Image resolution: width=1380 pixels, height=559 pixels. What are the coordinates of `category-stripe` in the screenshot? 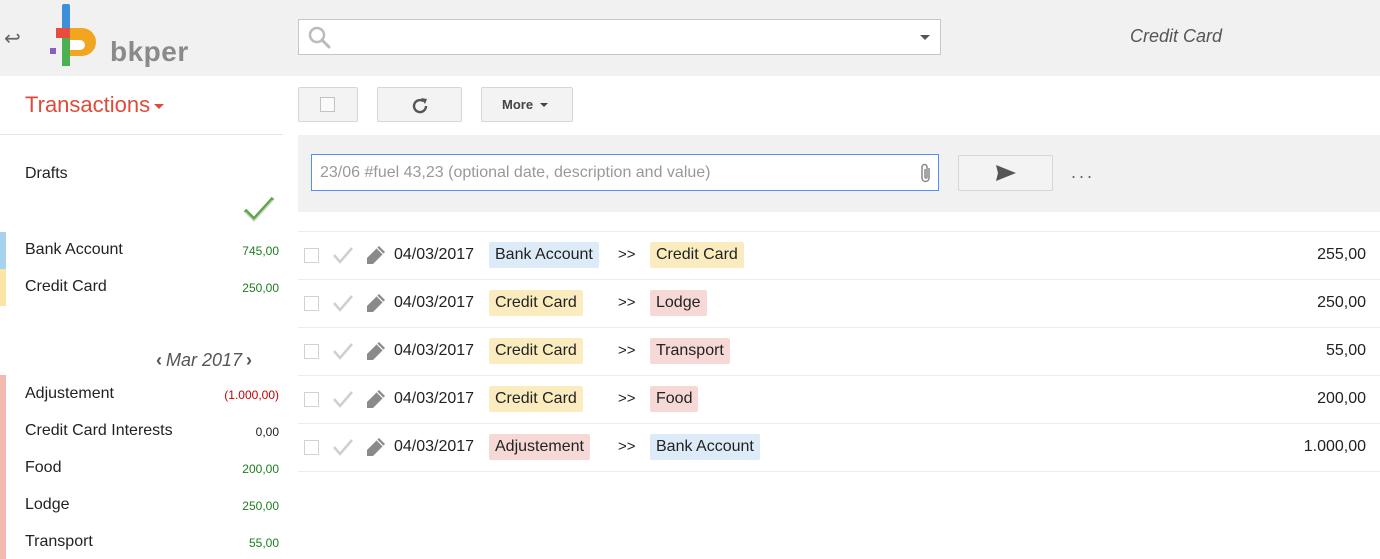 It's located at (3, 467).